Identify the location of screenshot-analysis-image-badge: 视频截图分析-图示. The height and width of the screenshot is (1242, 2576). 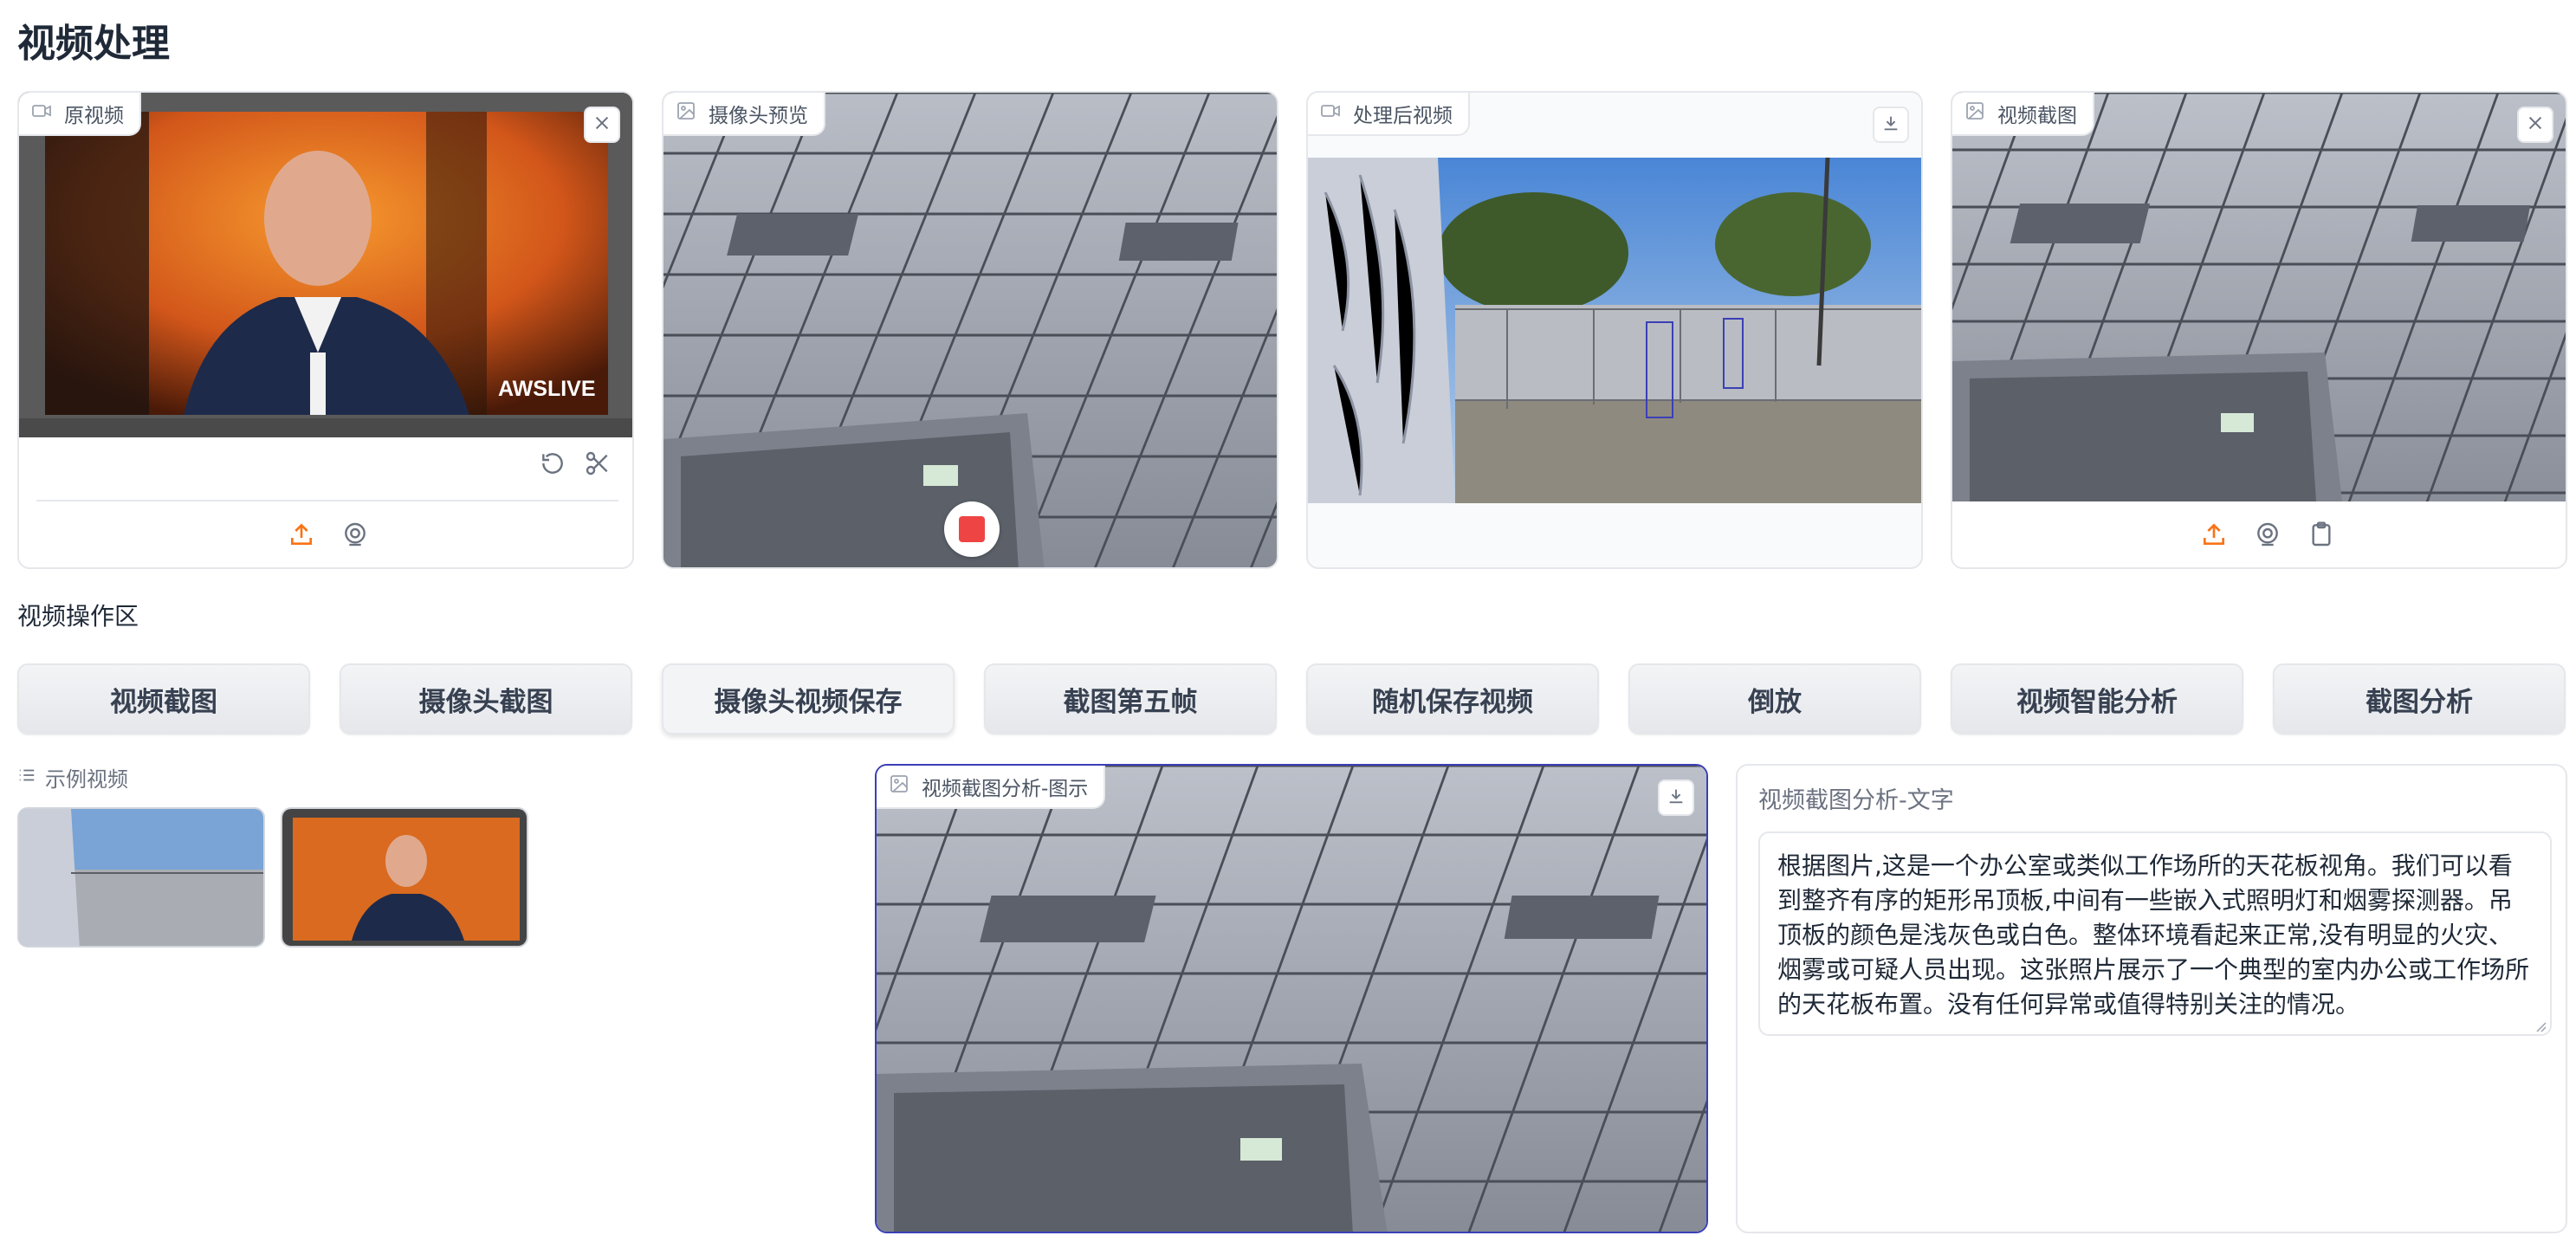
(991, 787).